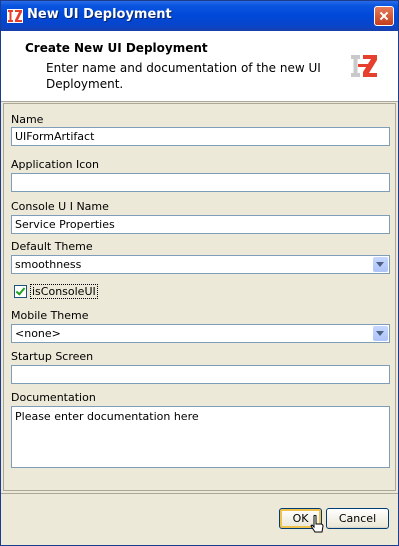 The image size is (399, 546). What do you see at coordinates (52, 246) in the screenshot?
I see `default-theme-label: Default Theme` at bounding box center [52, 246].